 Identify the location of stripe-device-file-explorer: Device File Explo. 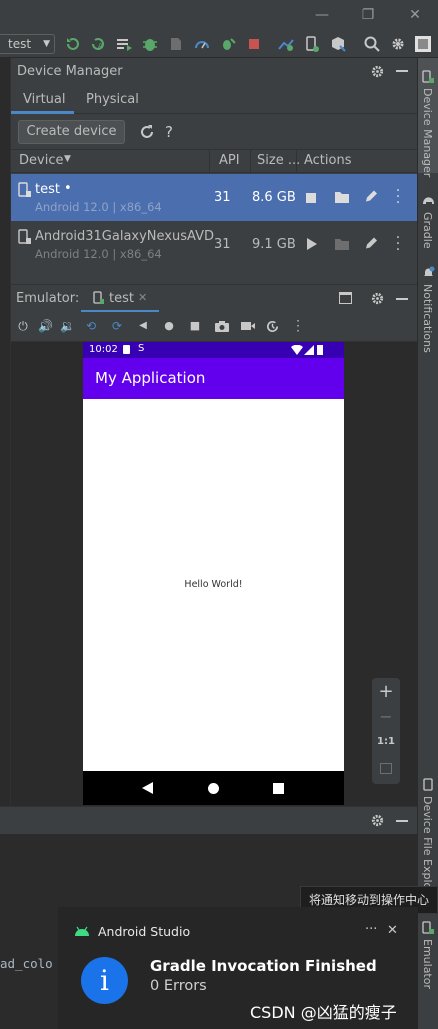
(427, 842).